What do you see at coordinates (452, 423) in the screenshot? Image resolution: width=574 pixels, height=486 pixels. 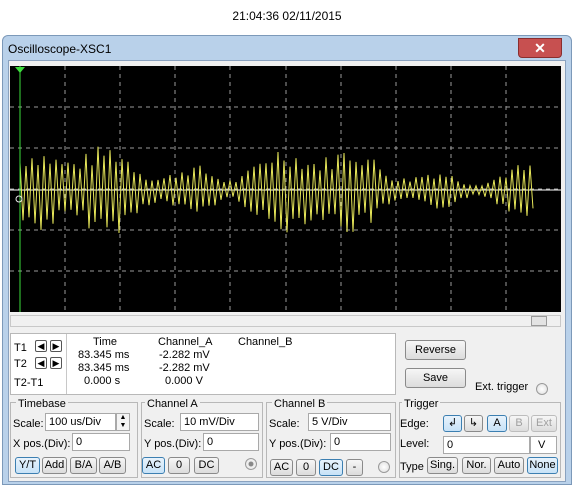 I see `rising-edge-icon: ↲` at bounding box center [452, 423].